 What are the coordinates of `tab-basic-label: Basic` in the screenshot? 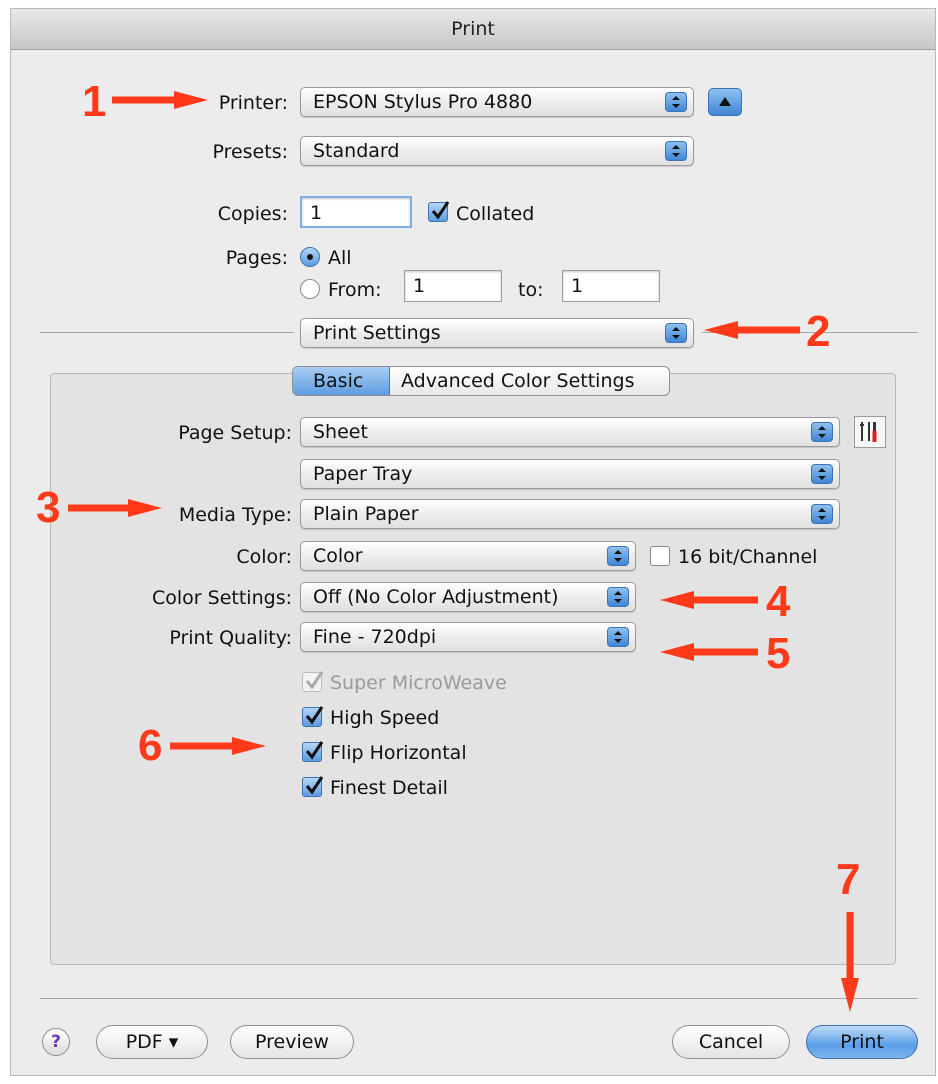 It's located at (338, 381).